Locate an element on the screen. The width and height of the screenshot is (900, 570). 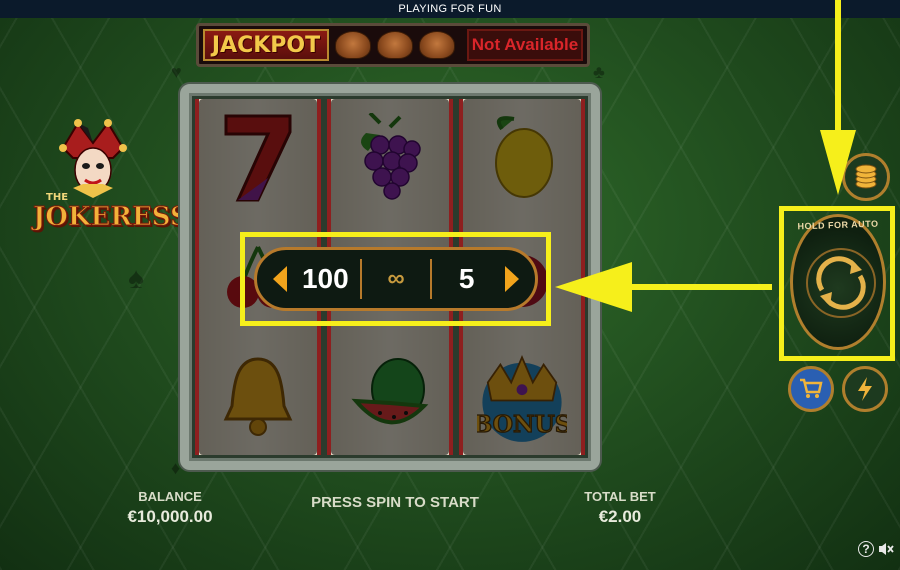
buy-feature-button is located at coordinates (811, 389).